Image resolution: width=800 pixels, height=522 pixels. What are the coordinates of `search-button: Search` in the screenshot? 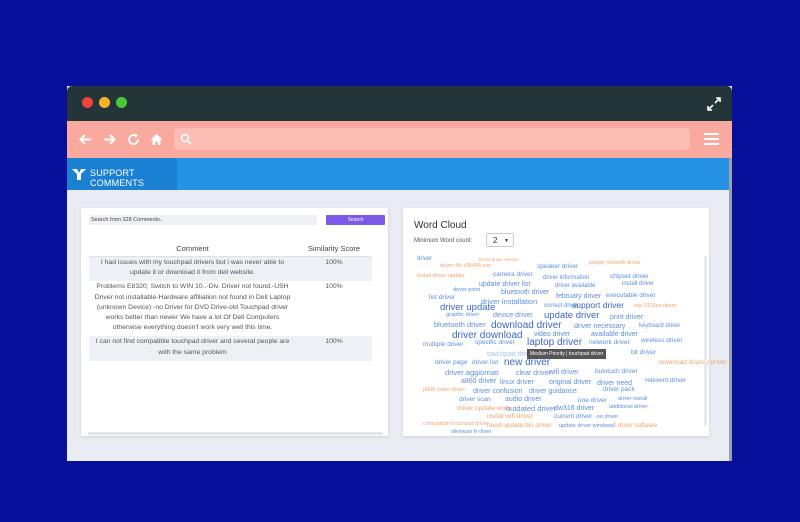 It's located at (355, 220).